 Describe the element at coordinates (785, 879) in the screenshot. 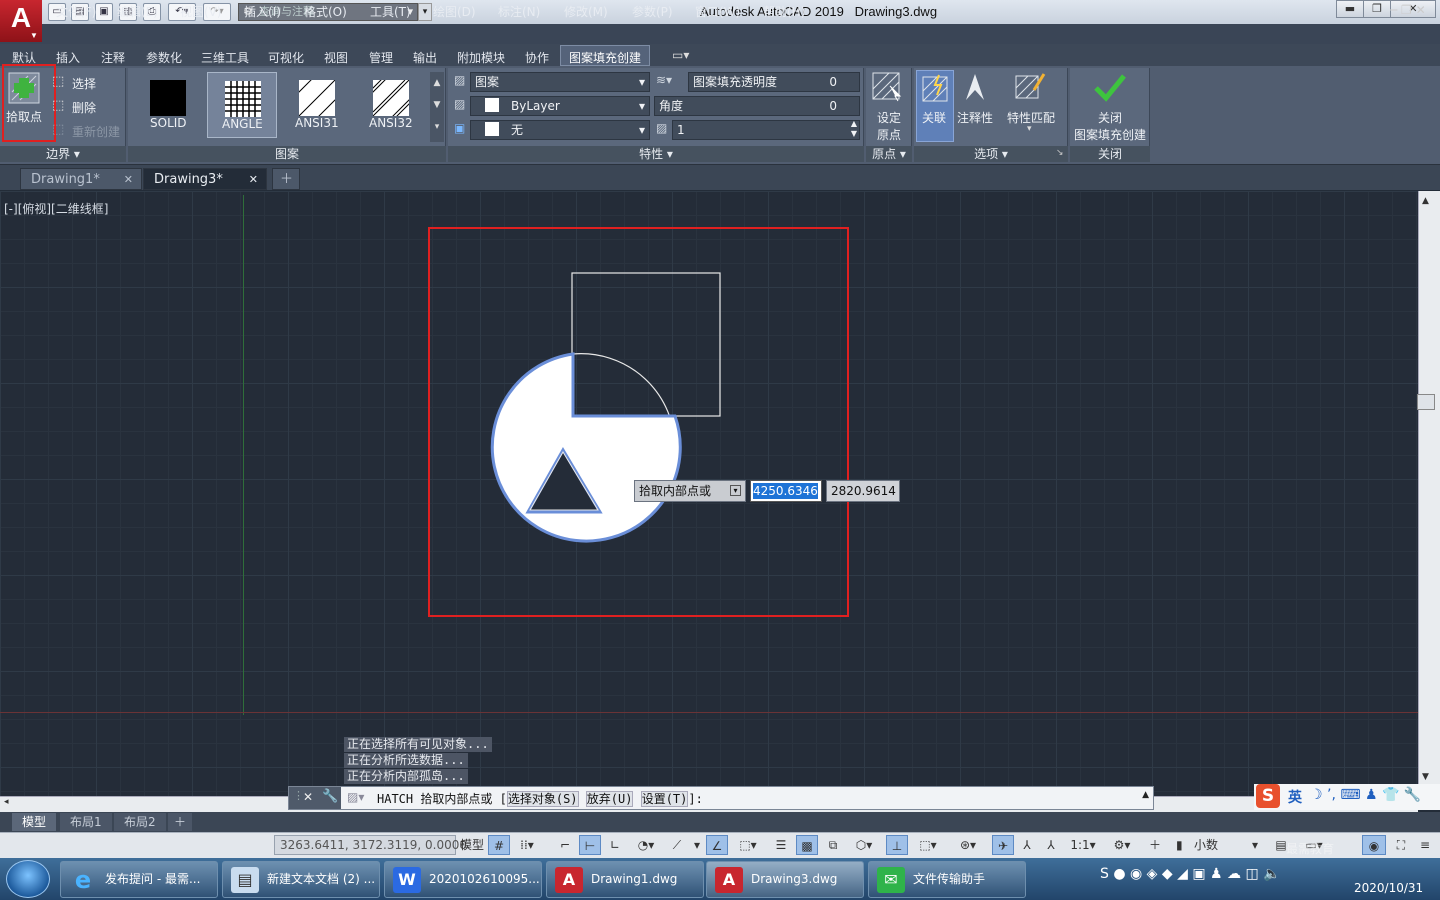

I see `taskbar-item-drawing3: A Drawing3.dwg` at that location.